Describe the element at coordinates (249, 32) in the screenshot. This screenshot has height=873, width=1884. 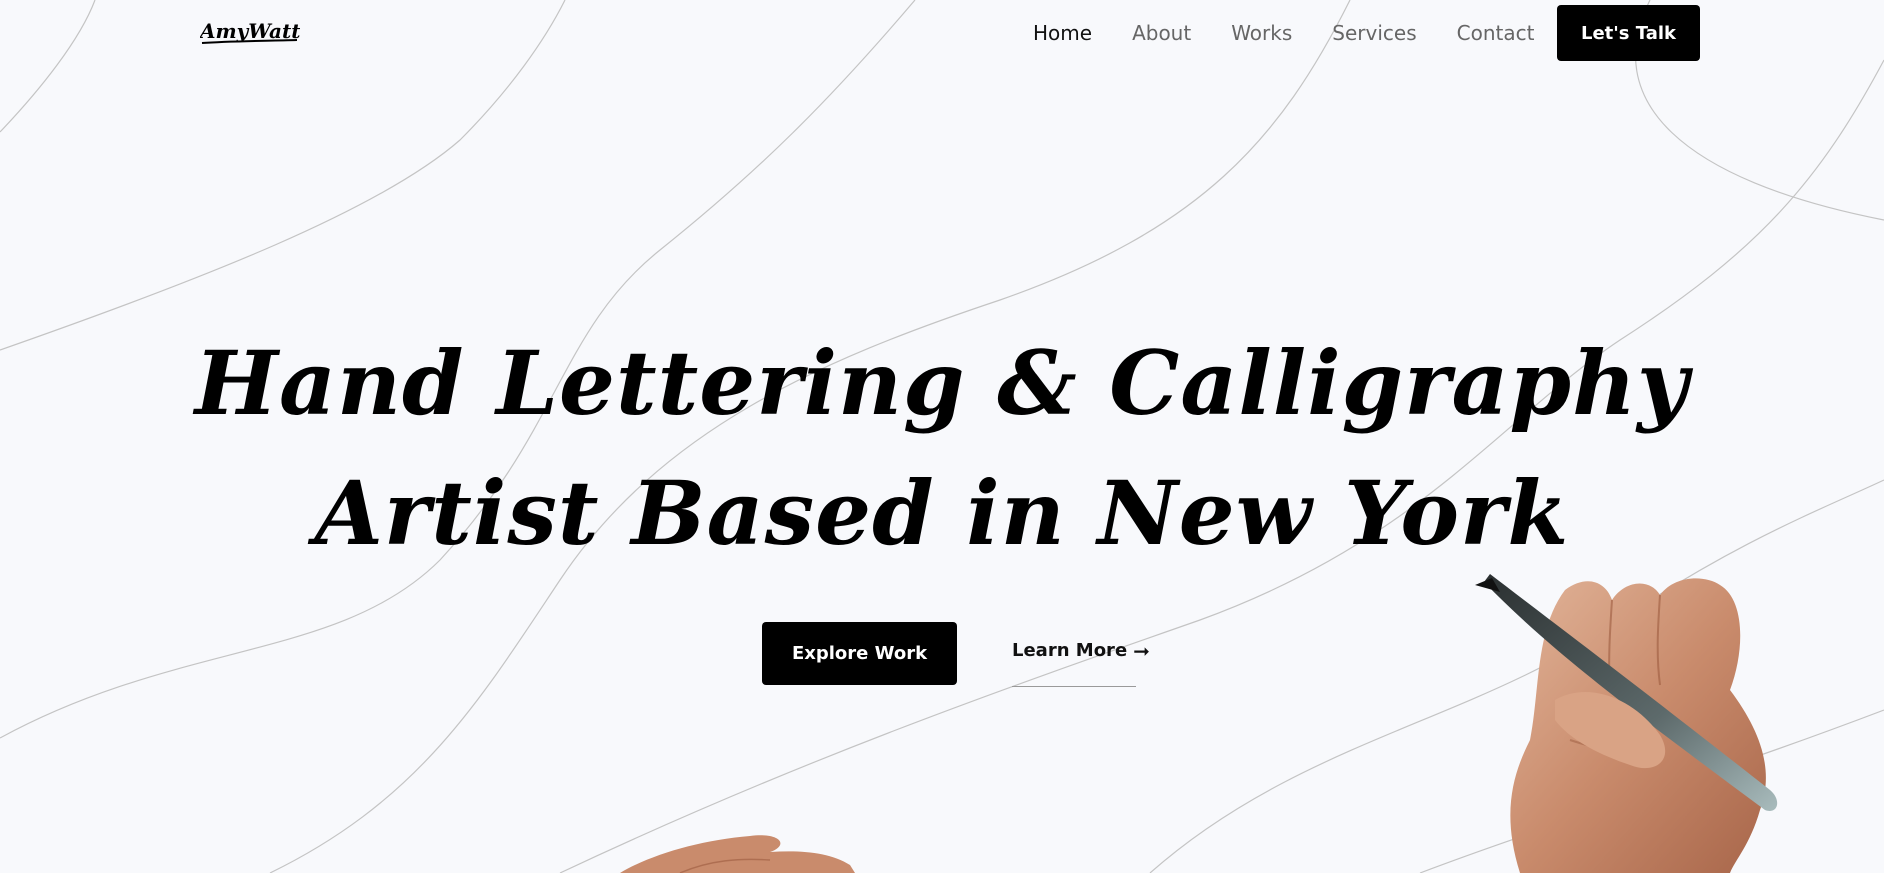
I see `brand-logo: AmyWatt` at that location.